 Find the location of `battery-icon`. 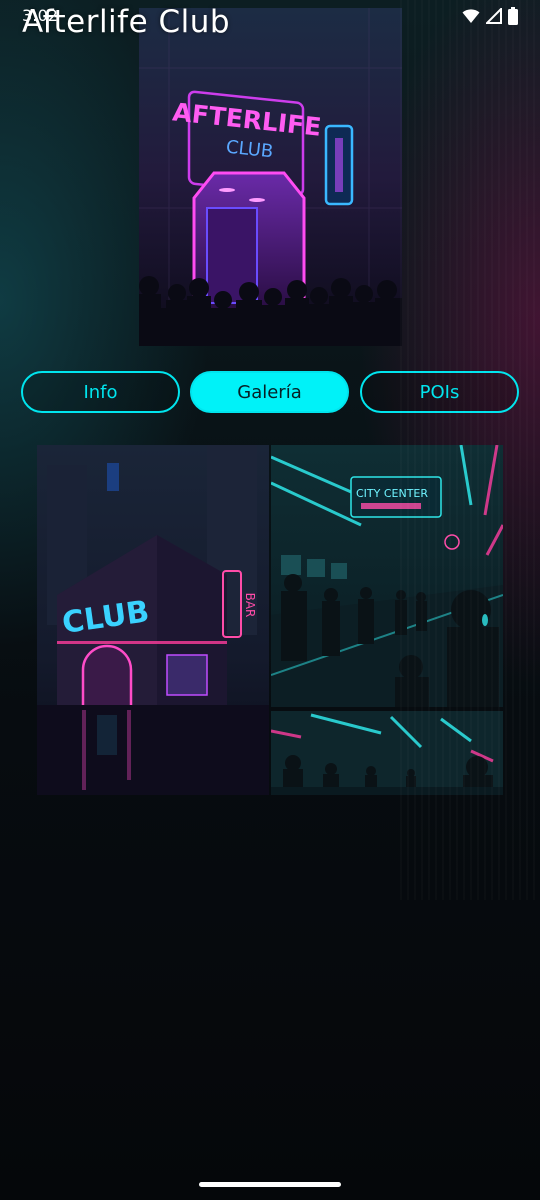

battery-icon is located at coordinates (513, 16).